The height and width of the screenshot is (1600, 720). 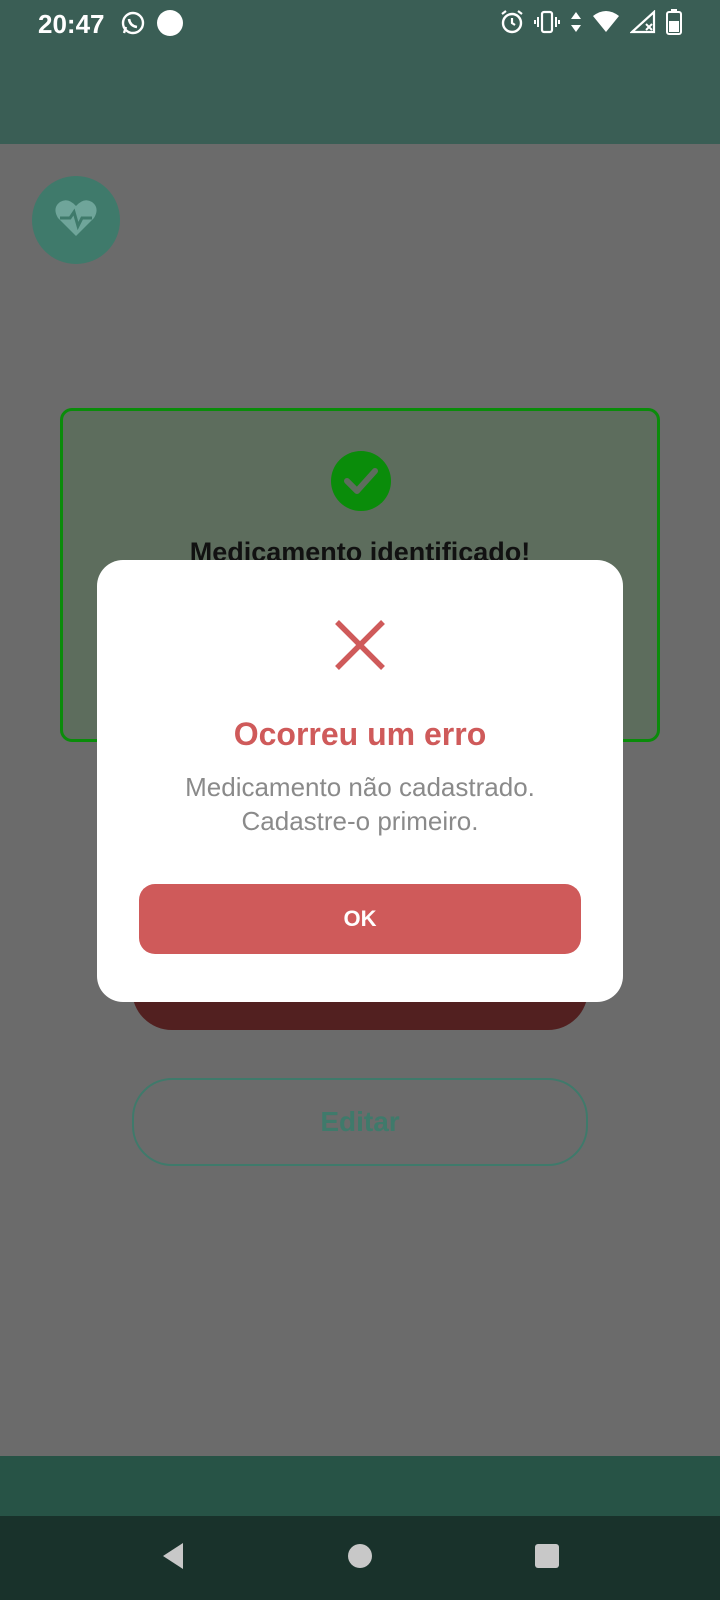 I want to click on app-bar, so click(x=360, y=96).